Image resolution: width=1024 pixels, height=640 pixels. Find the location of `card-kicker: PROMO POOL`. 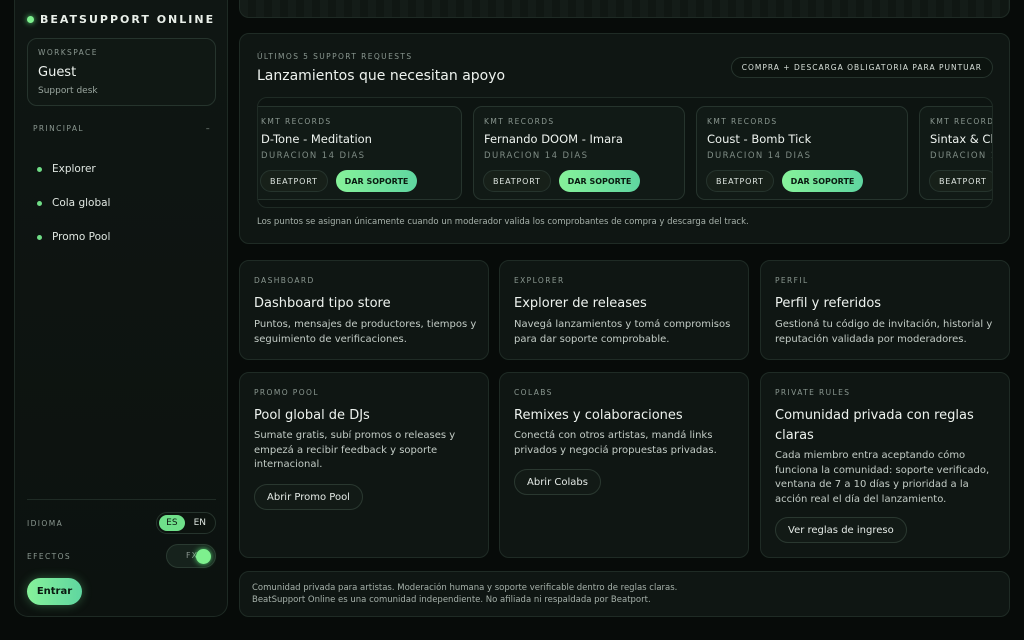

card-kicker: PROMO POOL is located at coordinates (286, 392).